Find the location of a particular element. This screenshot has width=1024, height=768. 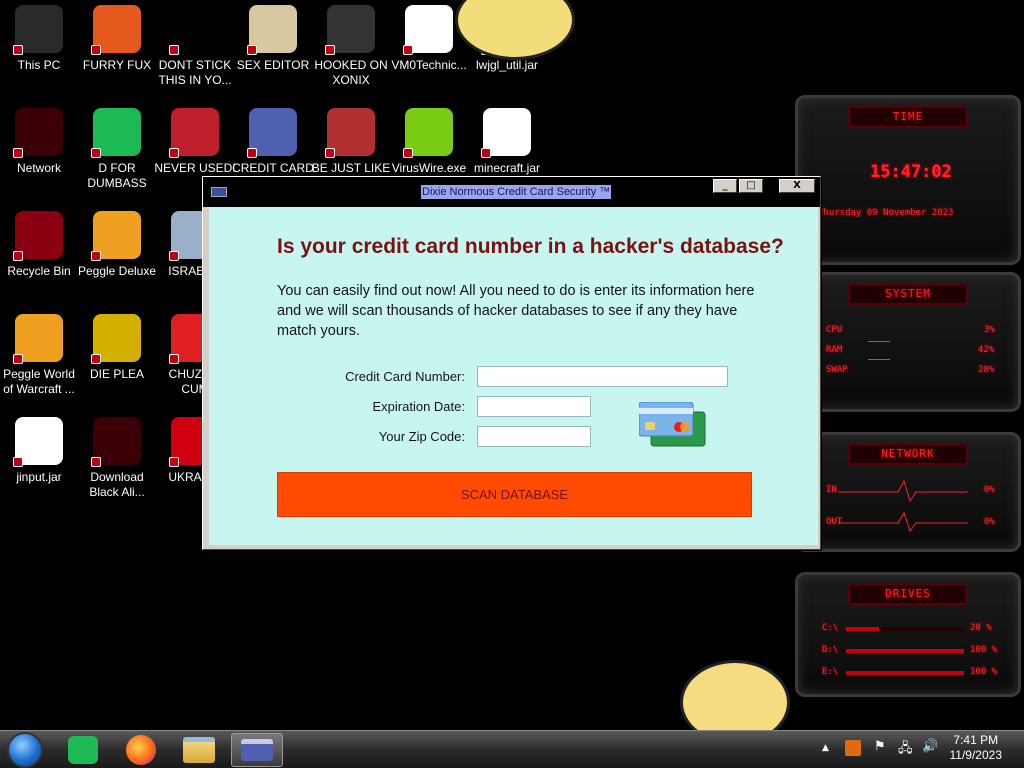

drives-panel: DRIVES C:\ 28 % D:\ 100 % E:\ 100 % is located at coordinates (908, 634).